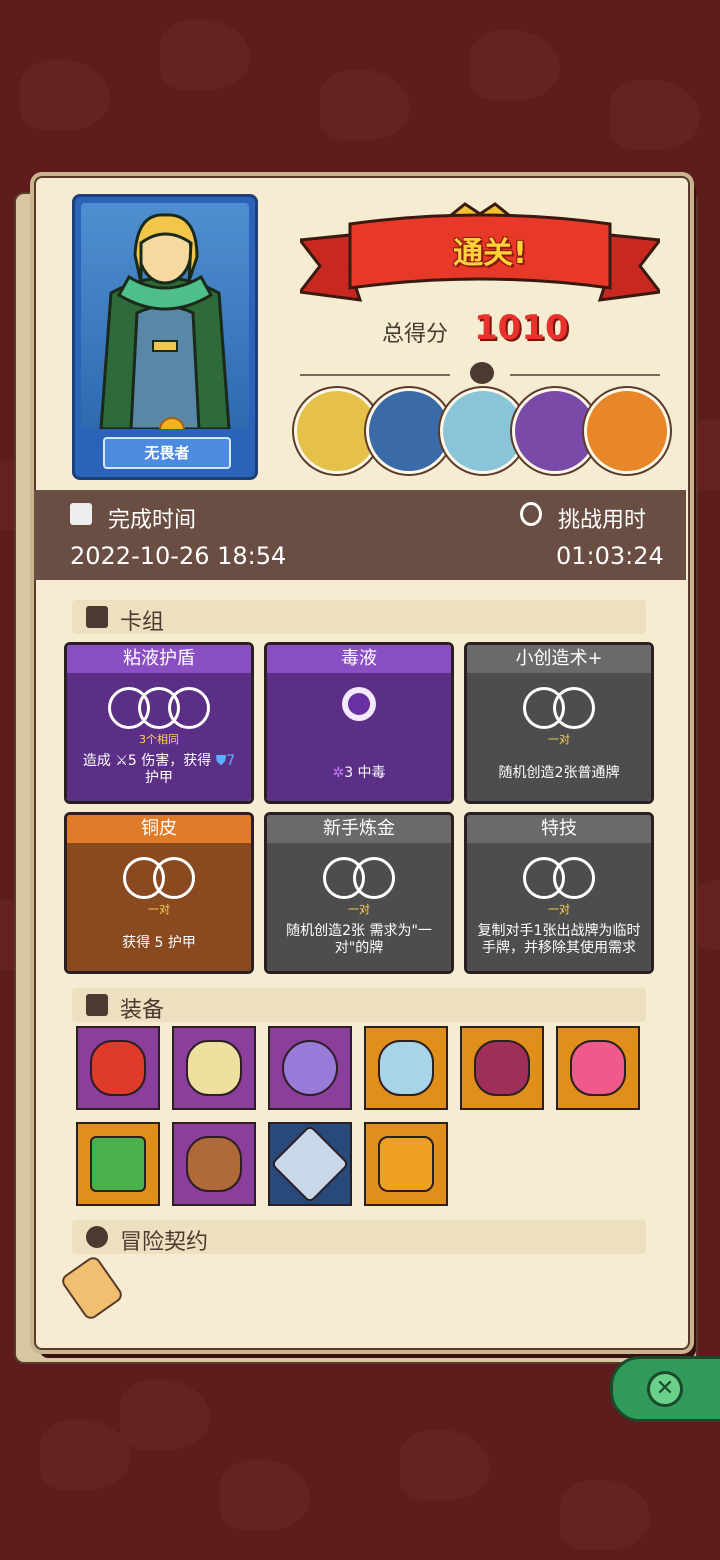  I want to click on boss-crystal-golem-icon, so click(627, 431).